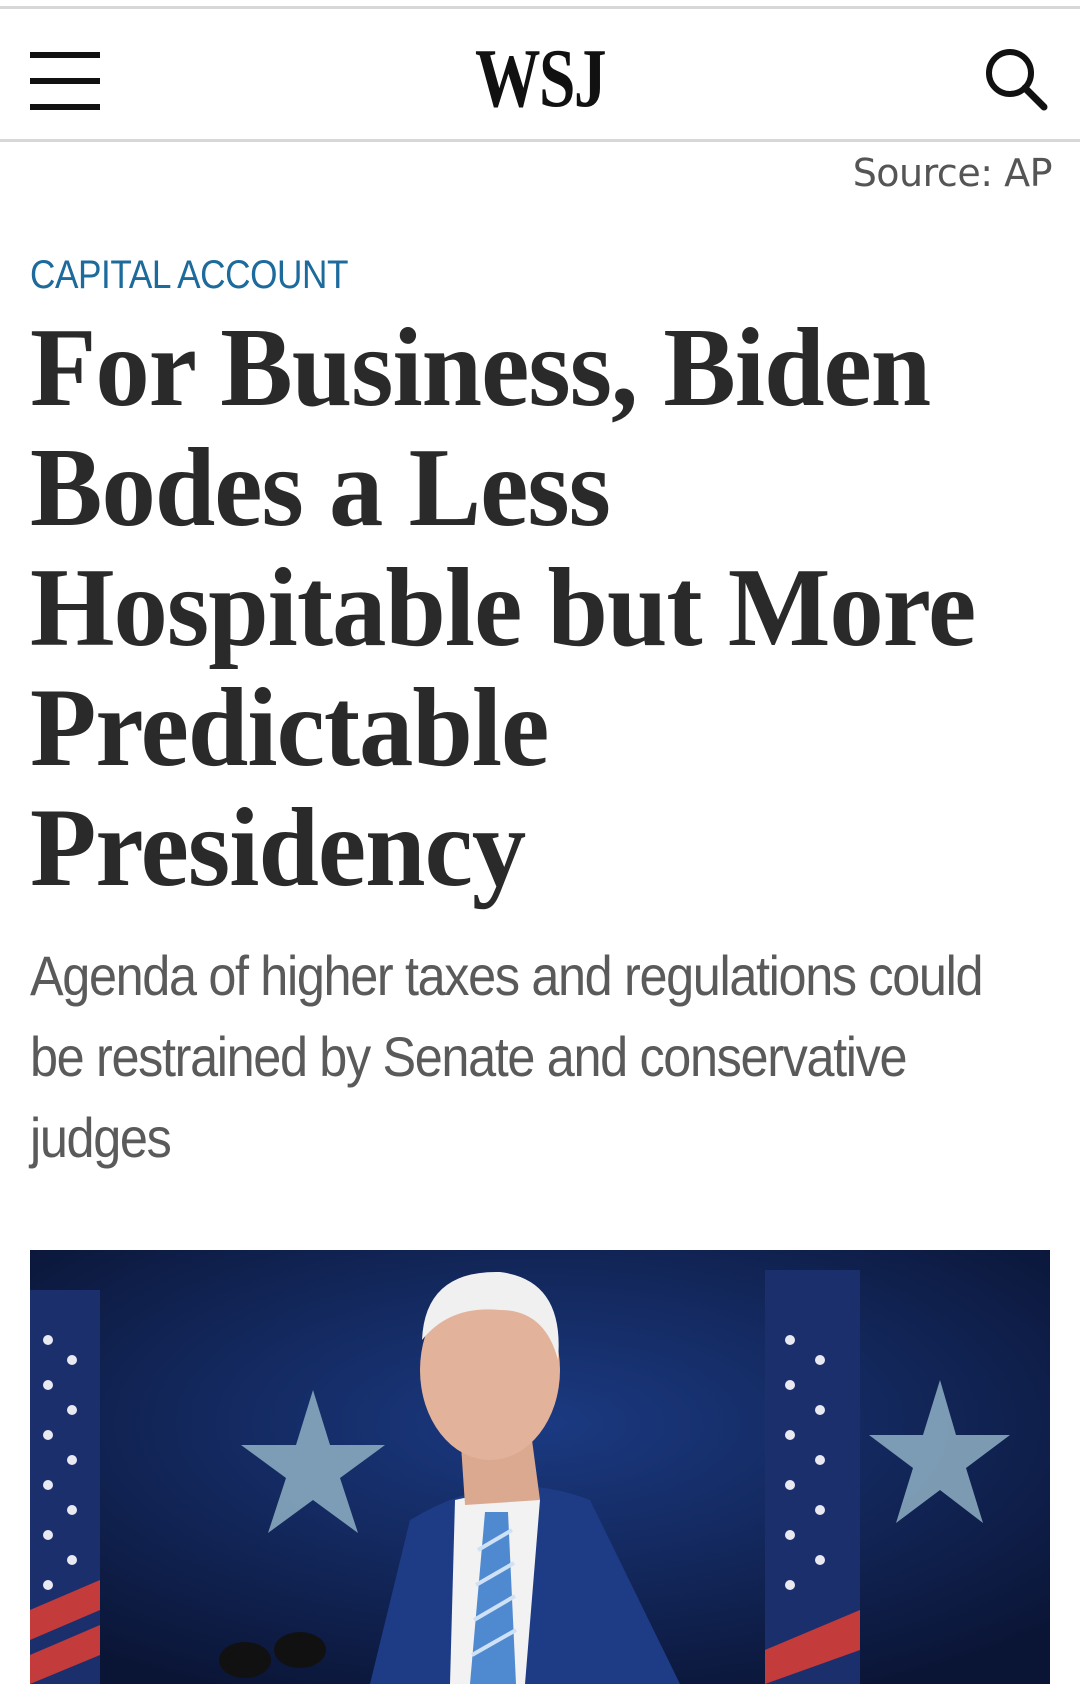 The image size is (1080, 1684). I want to click on search-button, so click(1017, 80).